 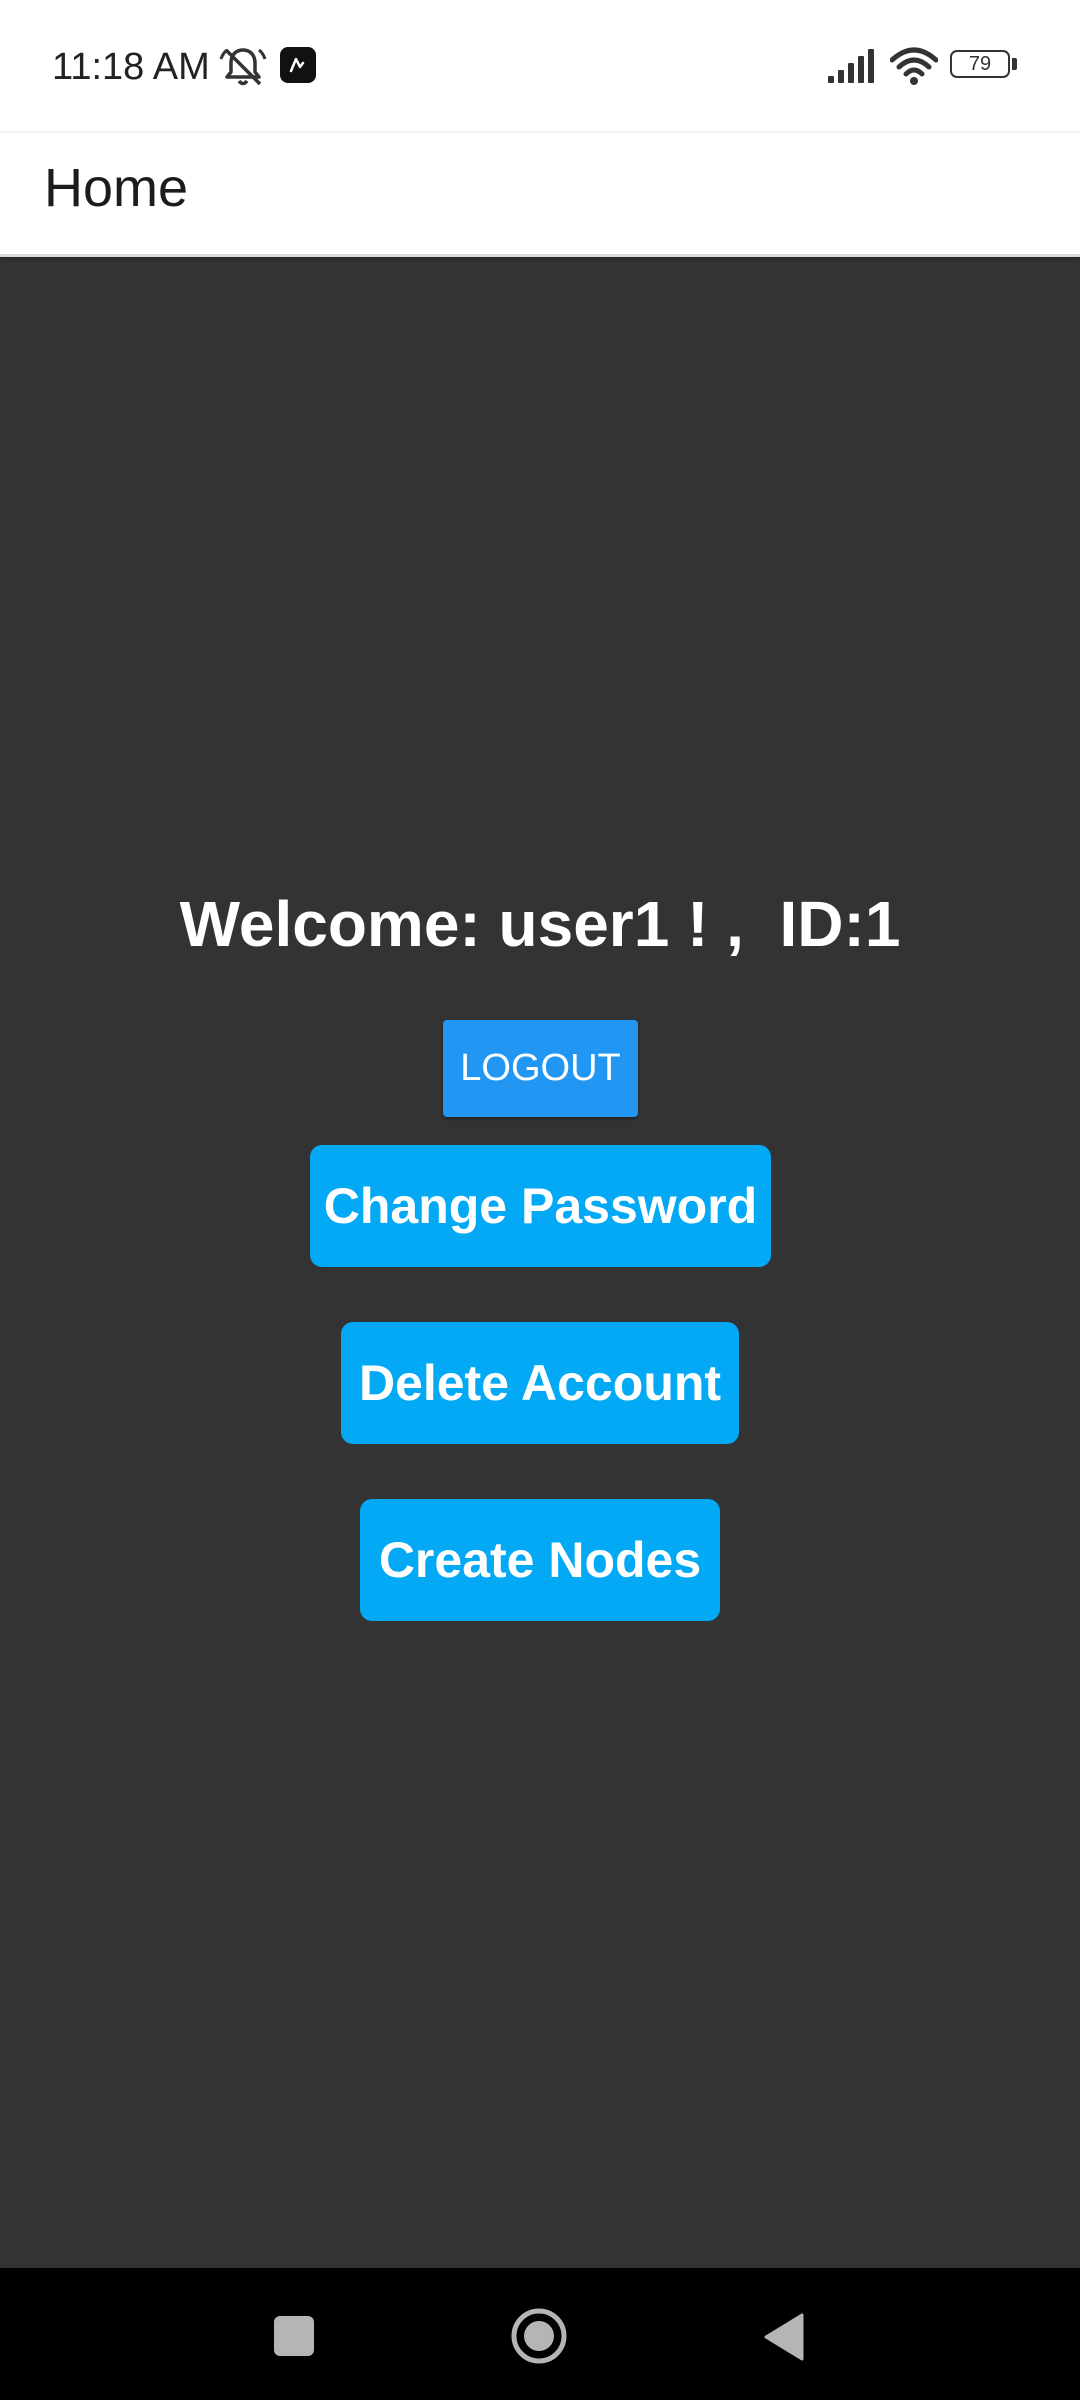 I want to click on app-bar: Home, so click(x=540, y=195).